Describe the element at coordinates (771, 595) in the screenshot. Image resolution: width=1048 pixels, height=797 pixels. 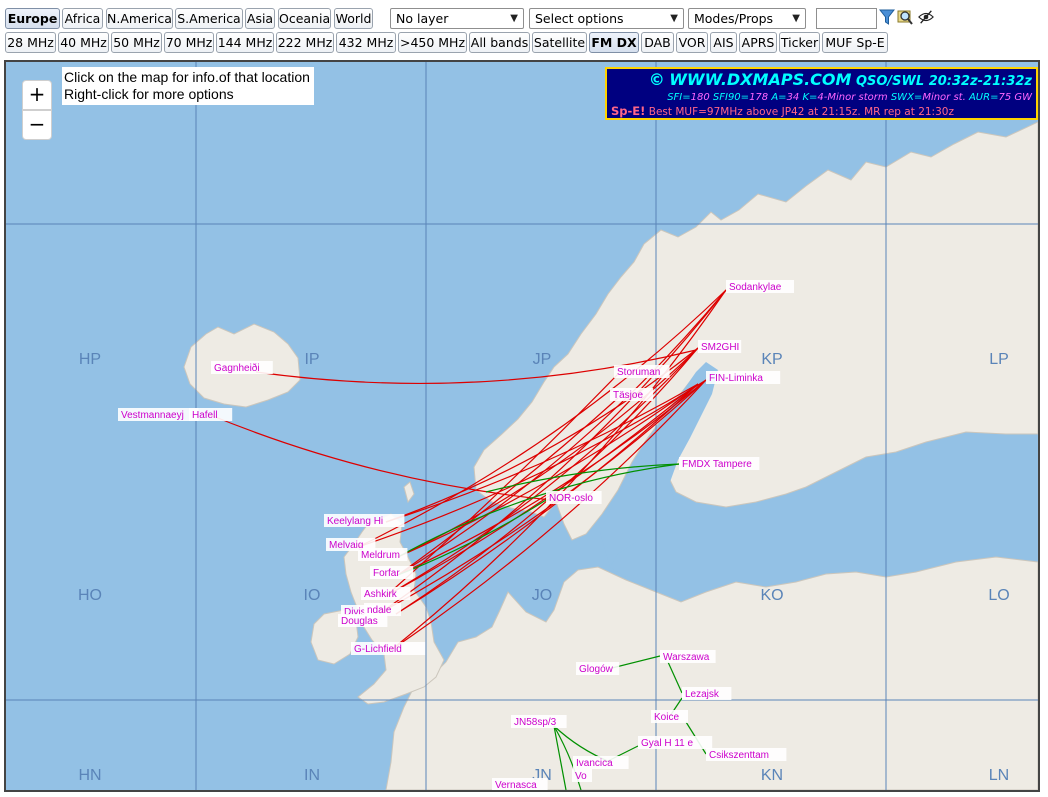
I see `grid-square-label: KO` at that location.